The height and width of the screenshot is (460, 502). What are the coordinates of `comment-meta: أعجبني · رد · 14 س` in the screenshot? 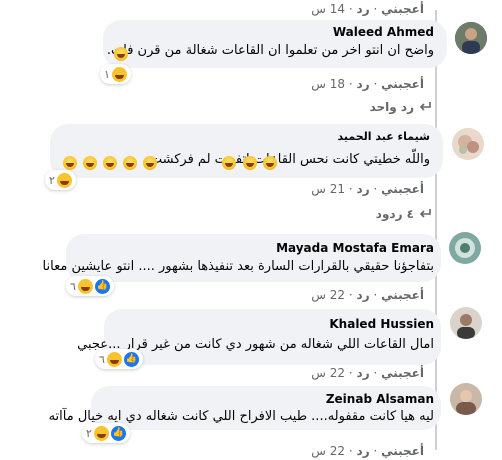 It's located at (367, 9).